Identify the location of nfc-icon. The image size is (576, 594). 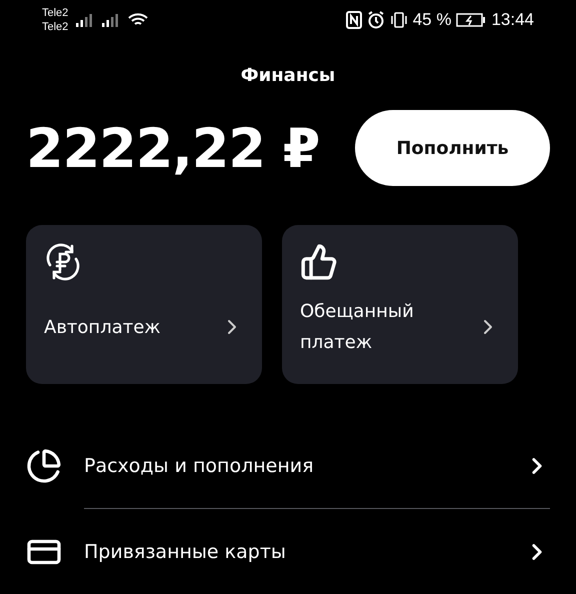
(354, 19).